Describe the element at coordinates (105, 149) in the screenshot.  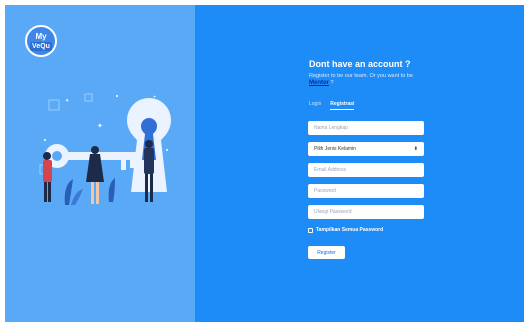
I see `people-with-key-illustration: ✦ ✦ ✦` at that location.